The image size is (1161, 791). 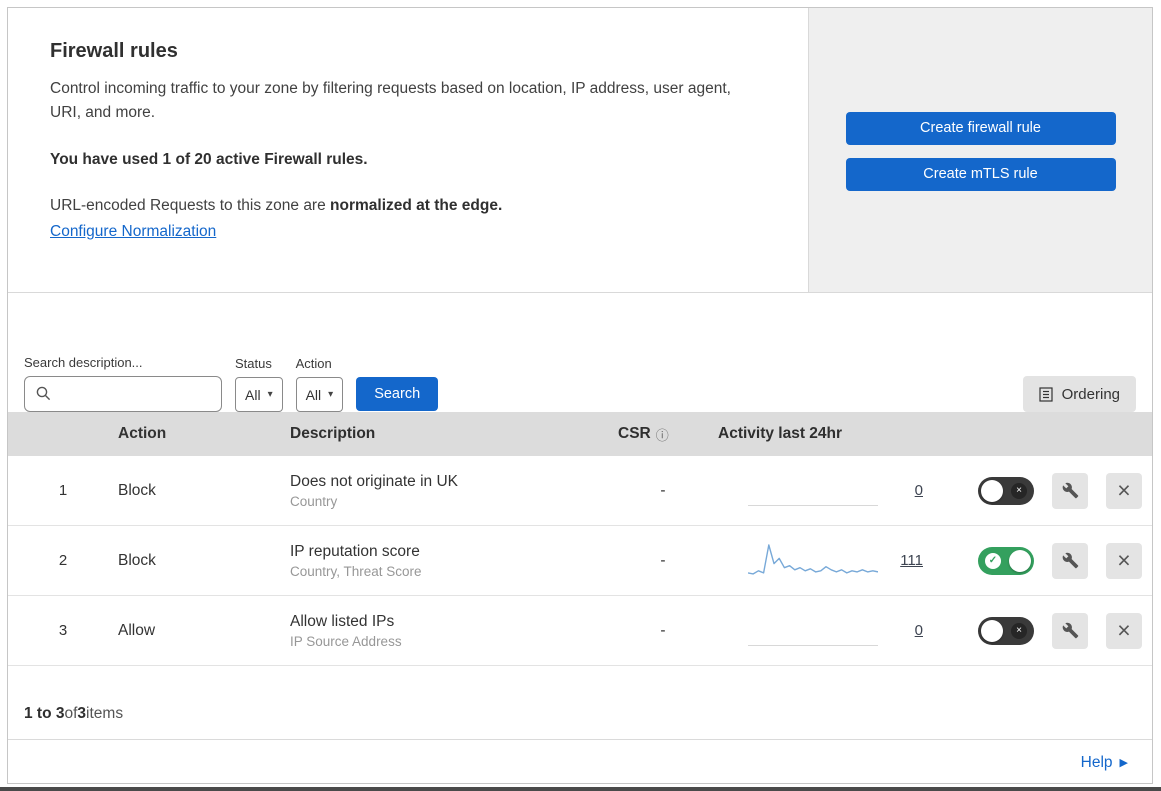 What do you see at coordinates (416, 206) in the screenshot?
I see `normalization-bold: normalized at the edge.` at bounding box center [416, 206].